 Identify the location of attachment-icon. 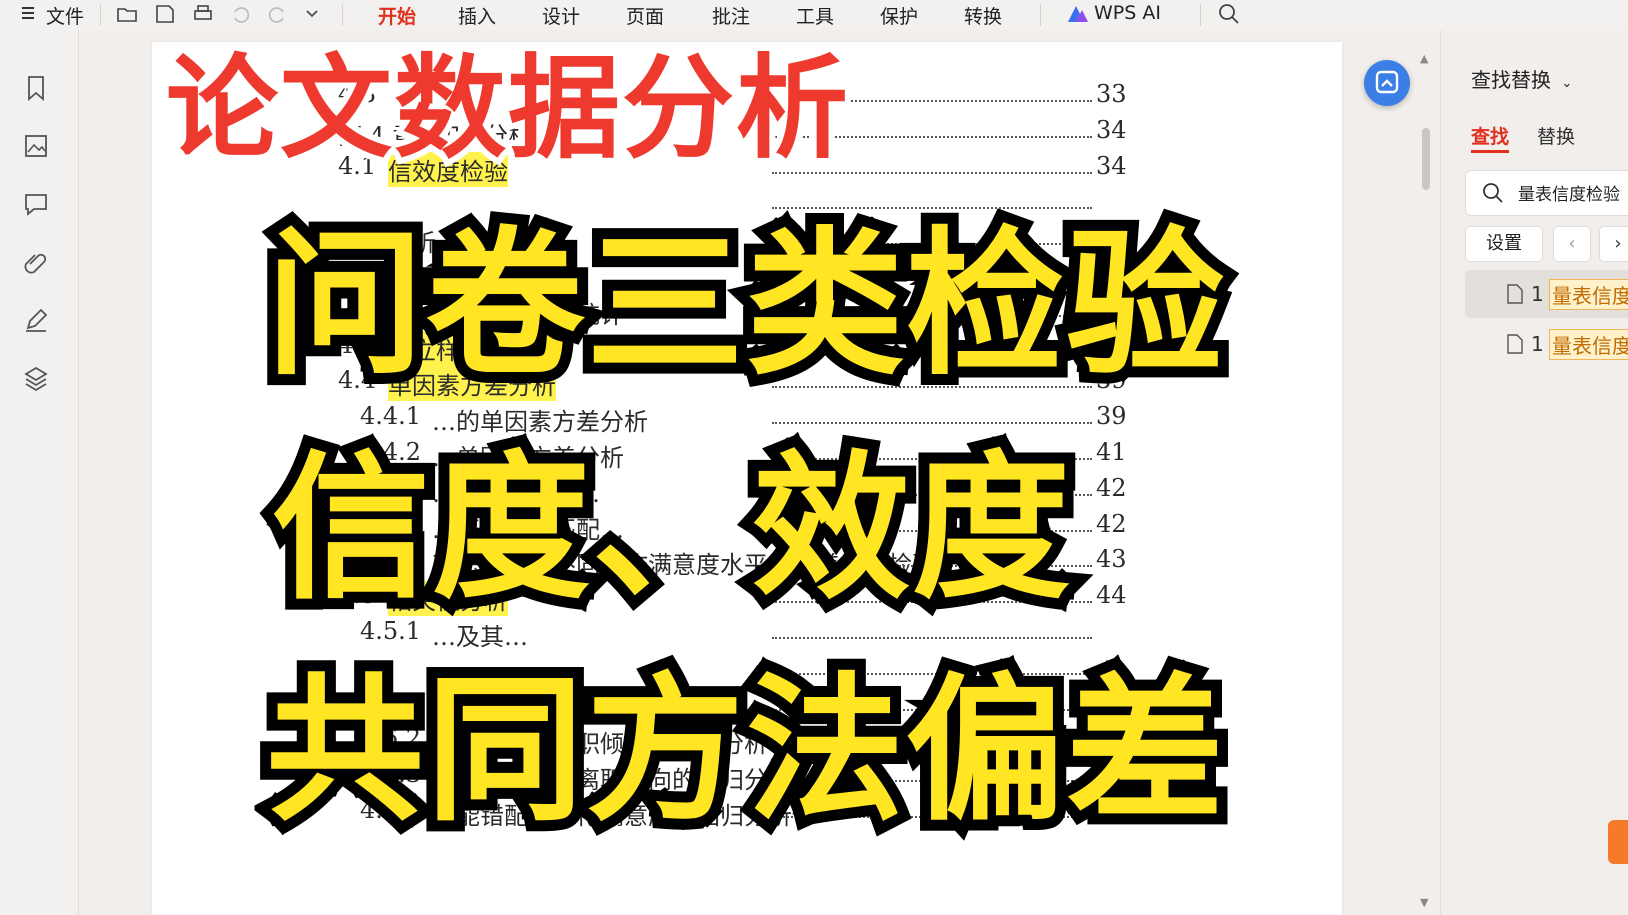
(36, 262).